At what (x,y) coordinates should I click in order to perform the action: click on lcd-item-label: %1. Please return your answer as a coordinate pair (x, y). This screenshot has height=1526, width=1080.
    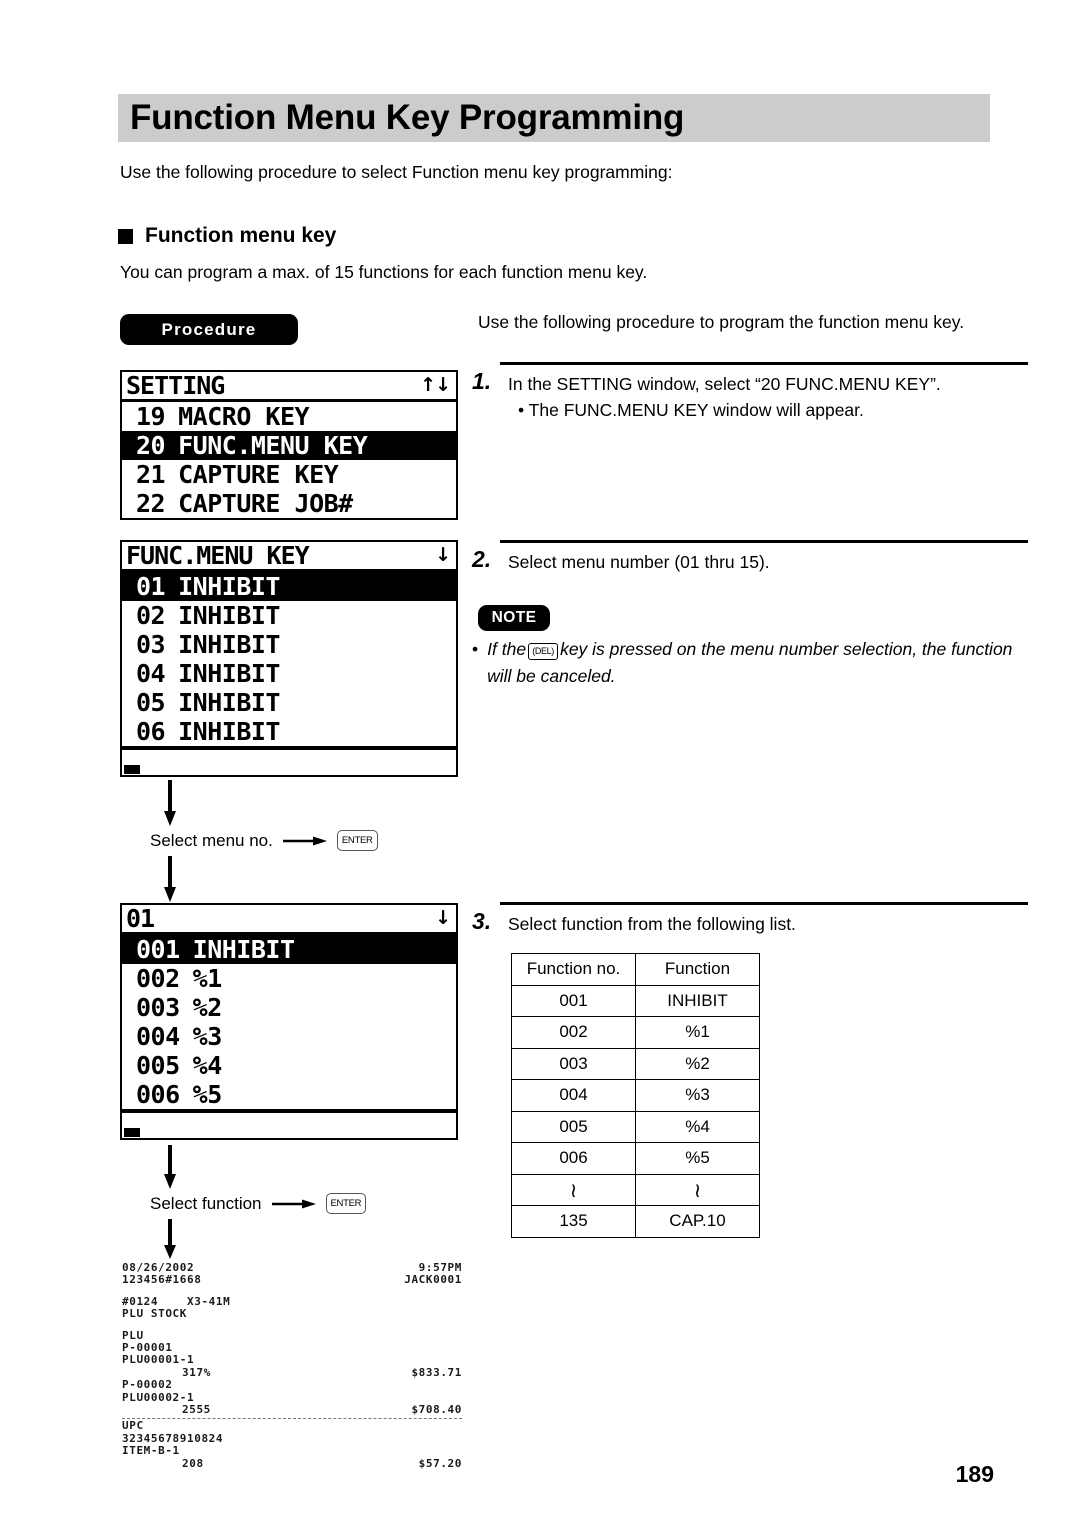
    Looking at the image, I should click on (207, 978).